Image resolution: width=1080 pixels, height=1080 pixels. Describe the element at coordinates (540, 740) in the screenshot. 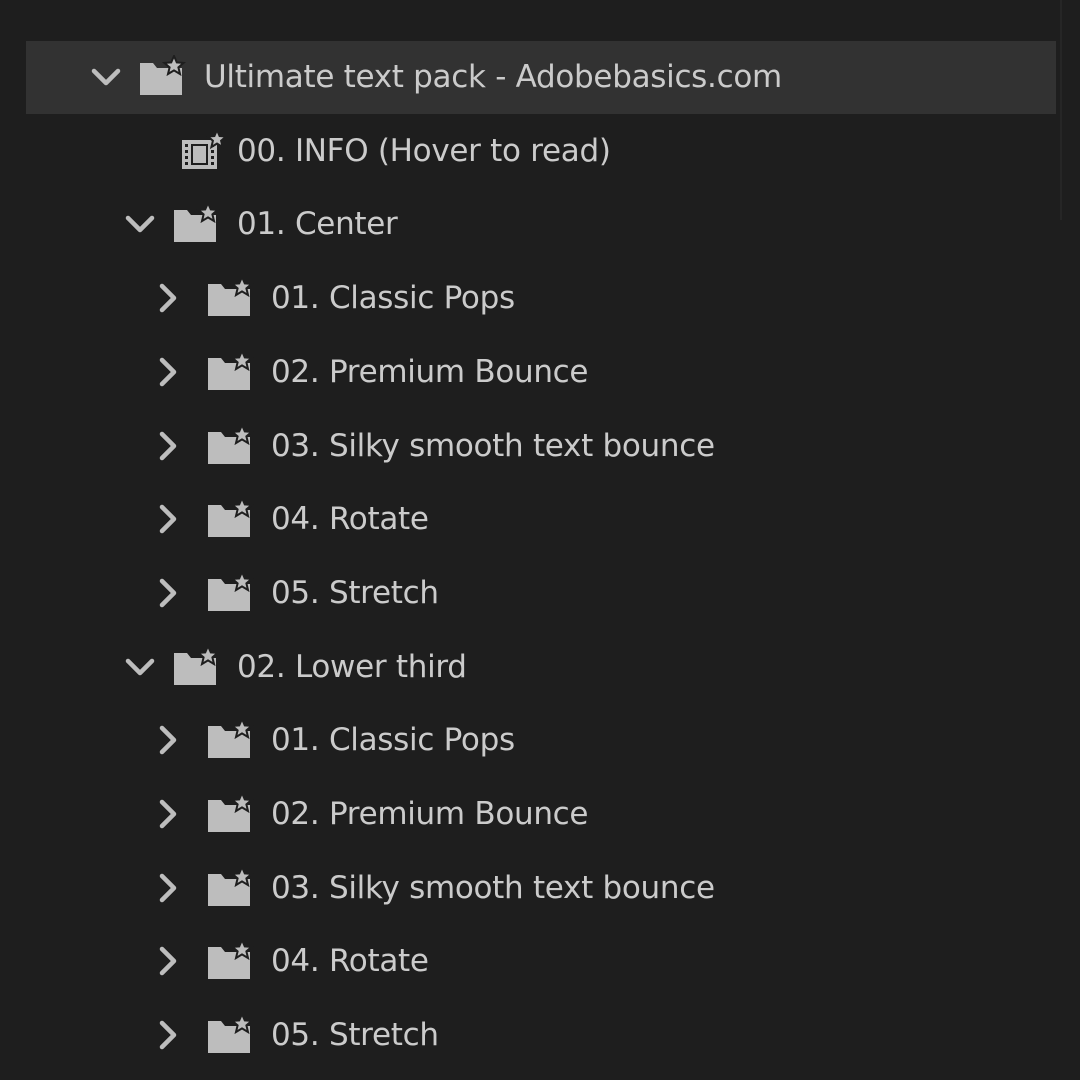

I see `tree-row-lower-classic-pops: 01. Classic Pops` at that location.